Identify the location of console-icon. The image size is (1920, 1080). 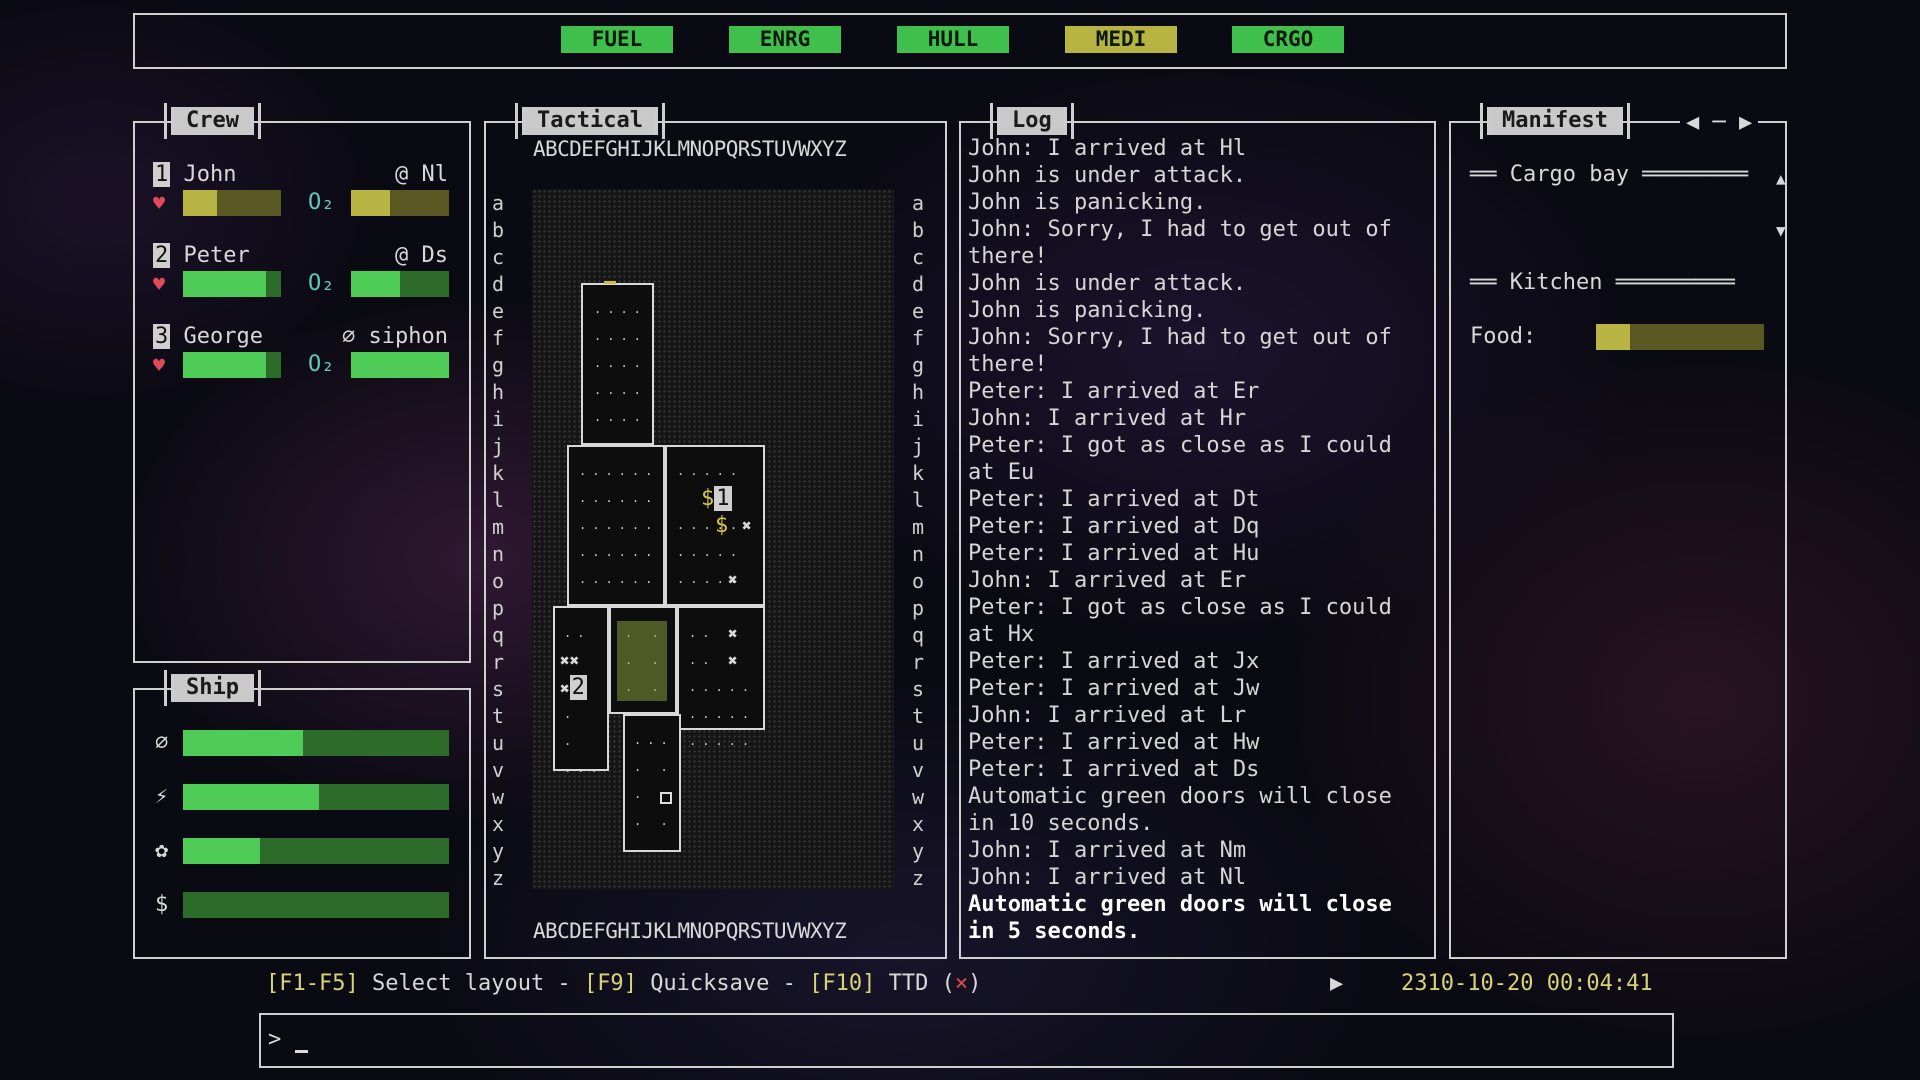
(666, 798).